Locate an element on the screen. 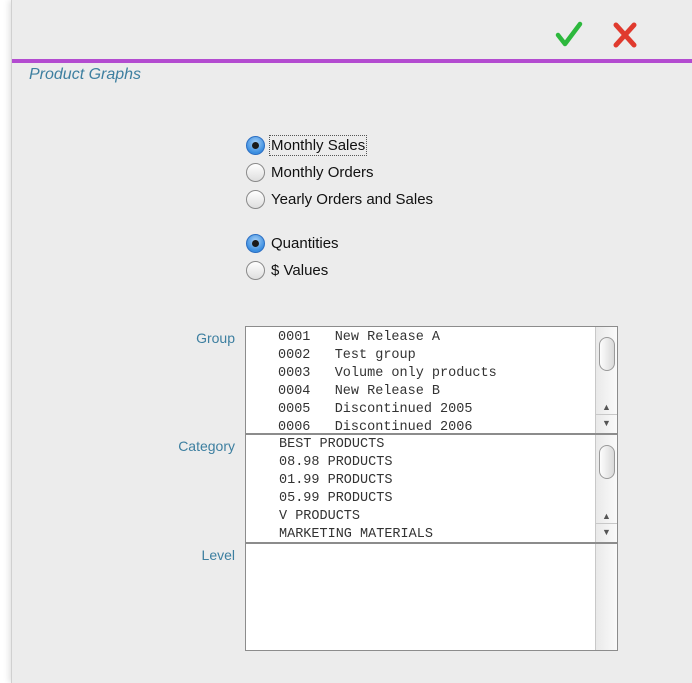 This screenshot has height=683, width=692. list-item: 0003 Volume only products is located at coordinates (420, 374).